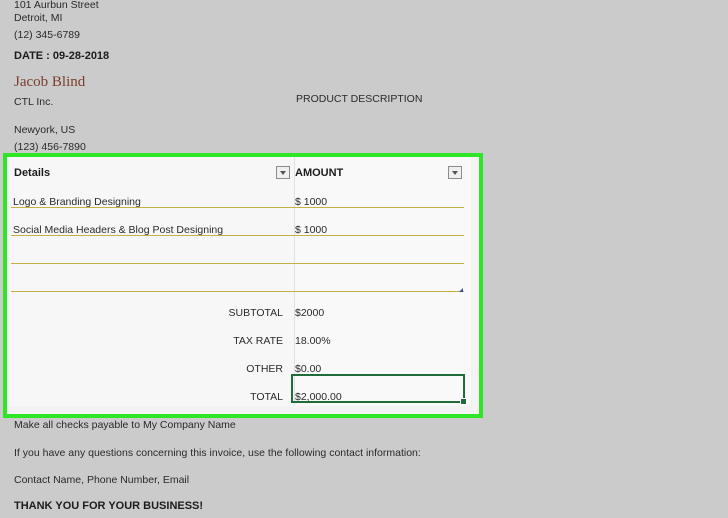 This screenshot has width=728, height=518. Describe the element at coordinates (313, 341) in the screenshot. I see `tax-rate-value: 18.00%` at that location.